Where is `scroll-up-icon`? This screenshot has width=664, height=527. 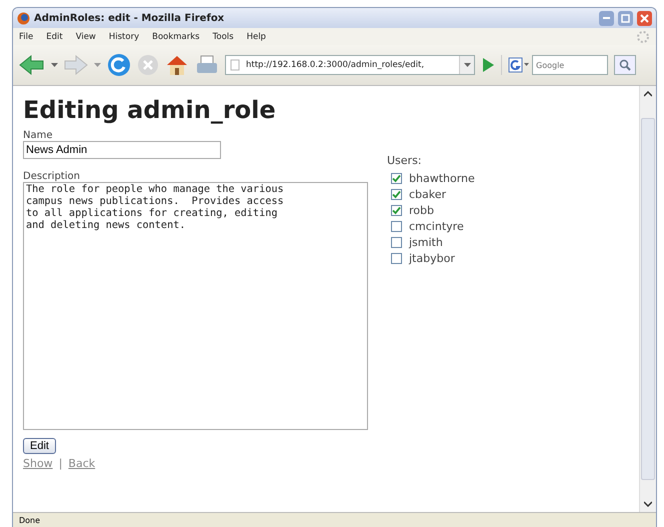
scroll-up-icon is located at coordinates (648, 94).